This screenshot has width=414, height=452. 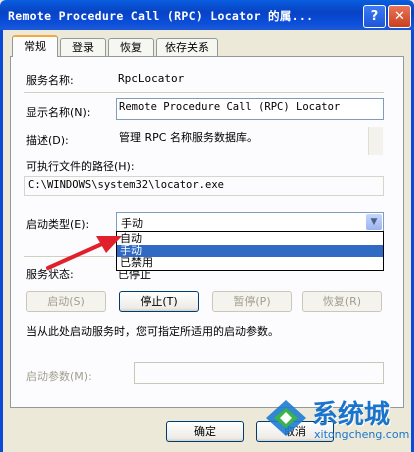 I want to click on watermark: 系统城 xitongcheng.com, so click(x=335, y=421).